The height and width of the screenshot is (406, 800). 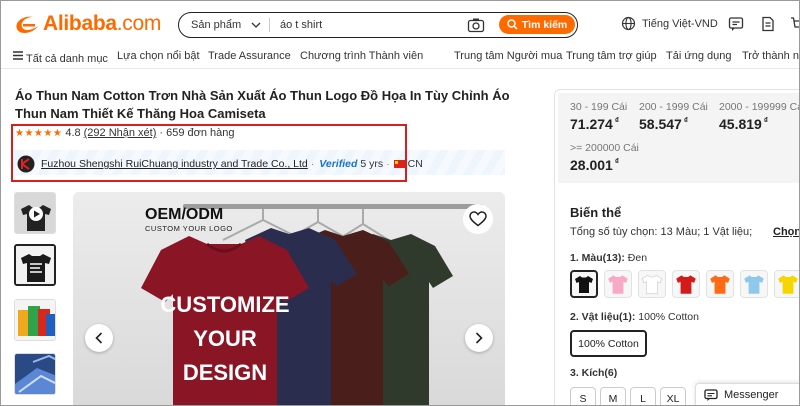 I want to click on alibaba-logo: Alibaba.com, so click(x=87, y=24).